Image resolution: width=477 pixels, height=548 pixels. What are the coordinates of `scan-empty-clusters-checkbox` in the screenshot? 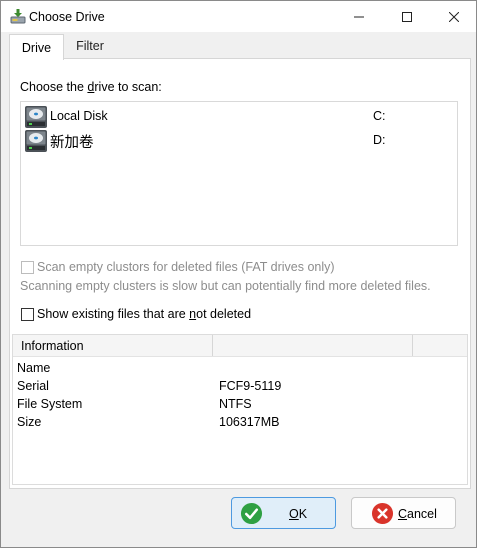 It's located at (27, 267).